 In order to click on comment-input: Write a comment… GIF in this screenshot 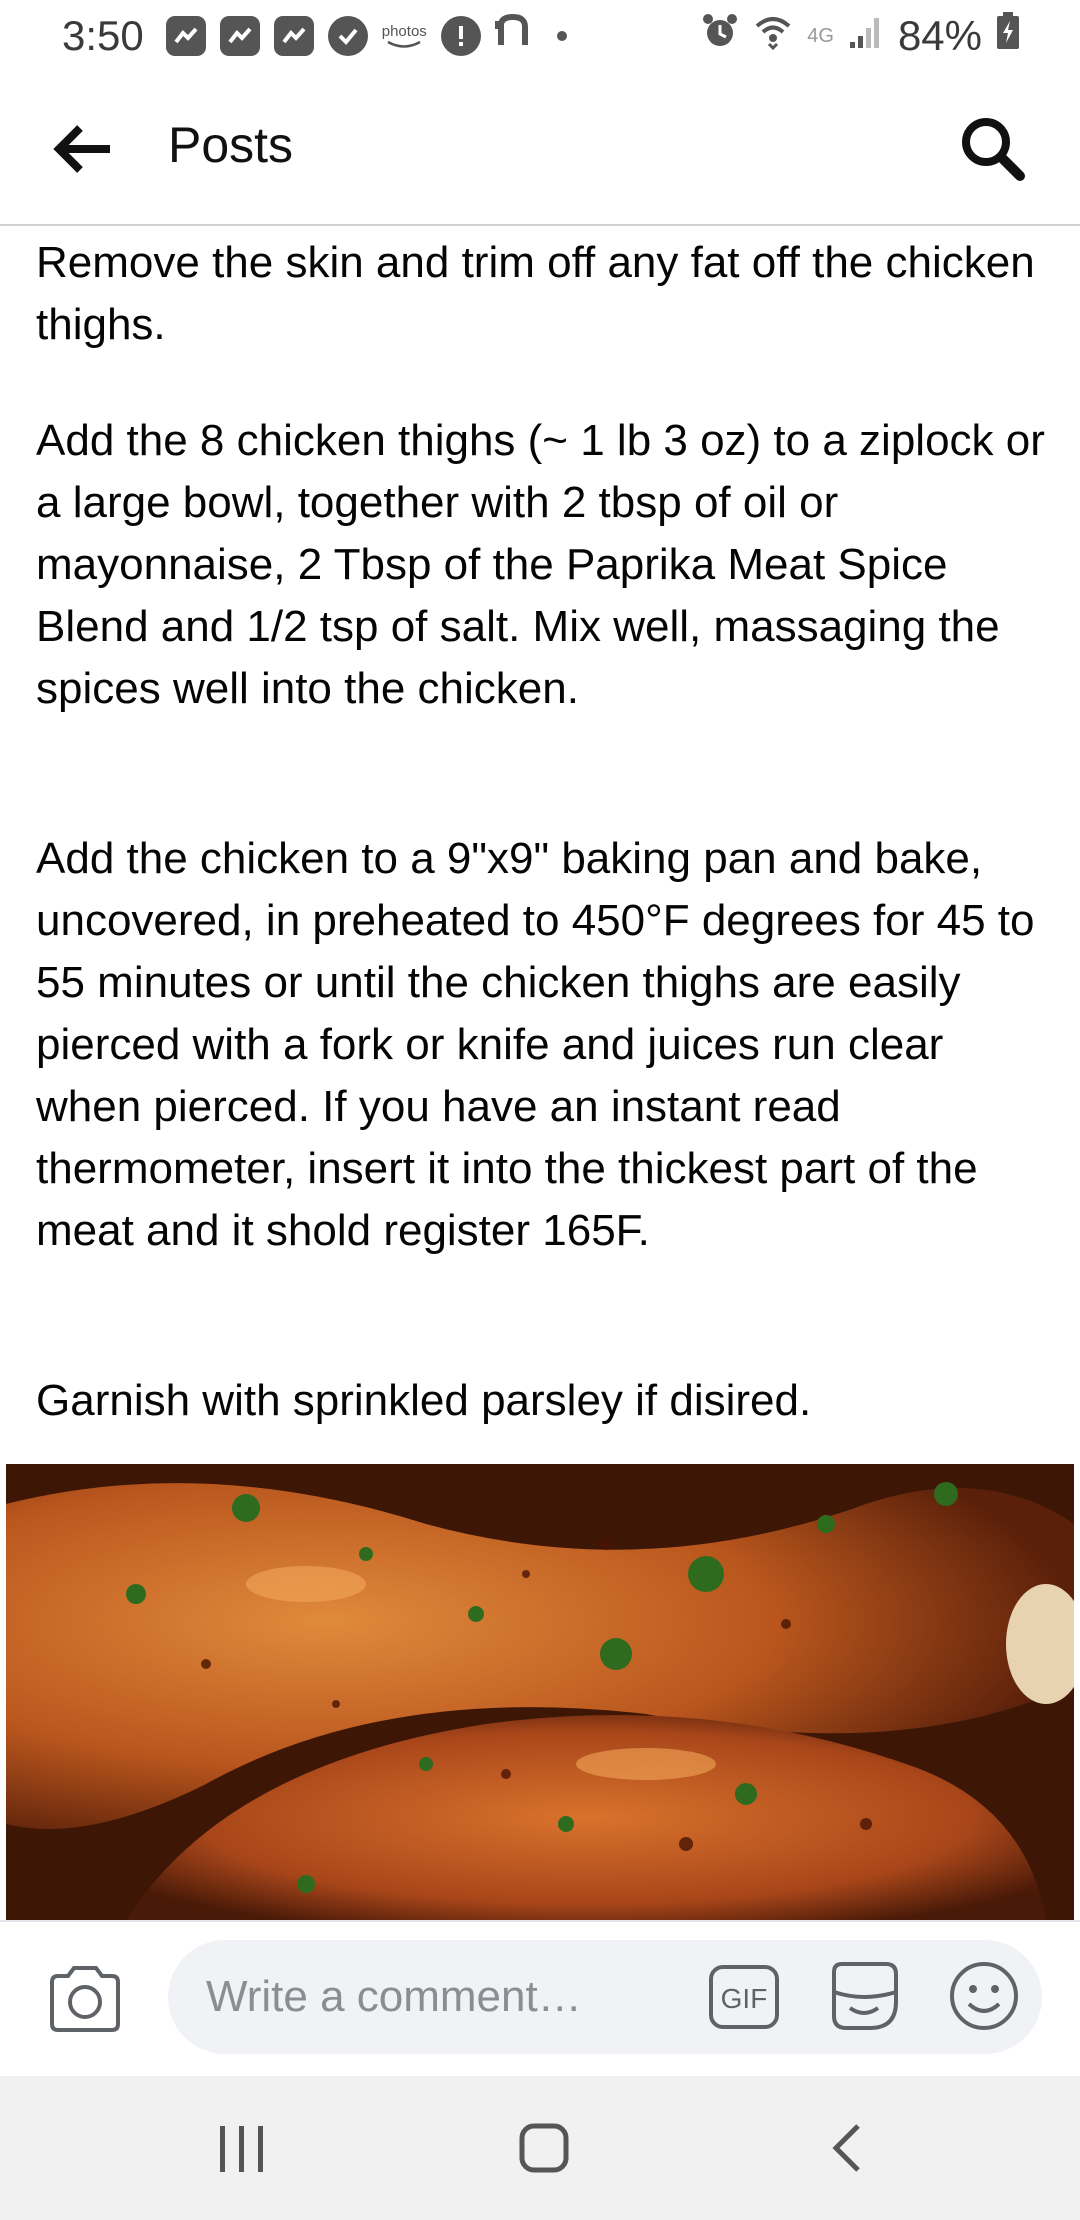, I will do `click(605, 1997)`.